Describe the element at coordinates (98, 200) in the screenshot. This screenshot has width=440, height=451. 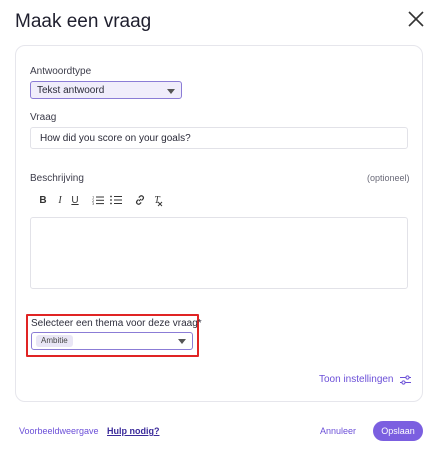
I see `ordered-list-icon: 1 2 3` at that location.